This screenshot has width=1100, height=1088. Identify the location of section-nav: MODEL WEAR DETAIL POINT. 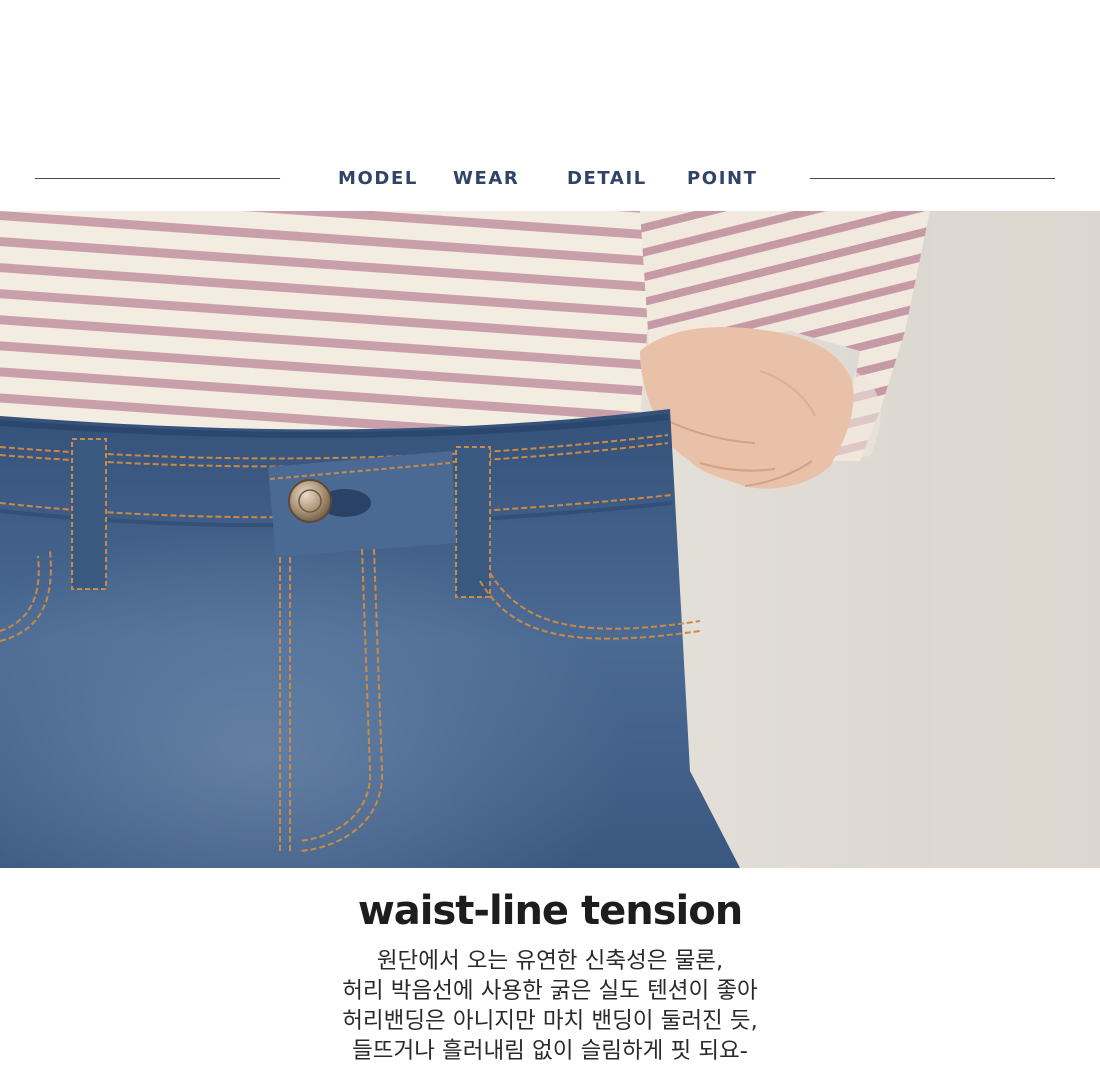
(550, 179).